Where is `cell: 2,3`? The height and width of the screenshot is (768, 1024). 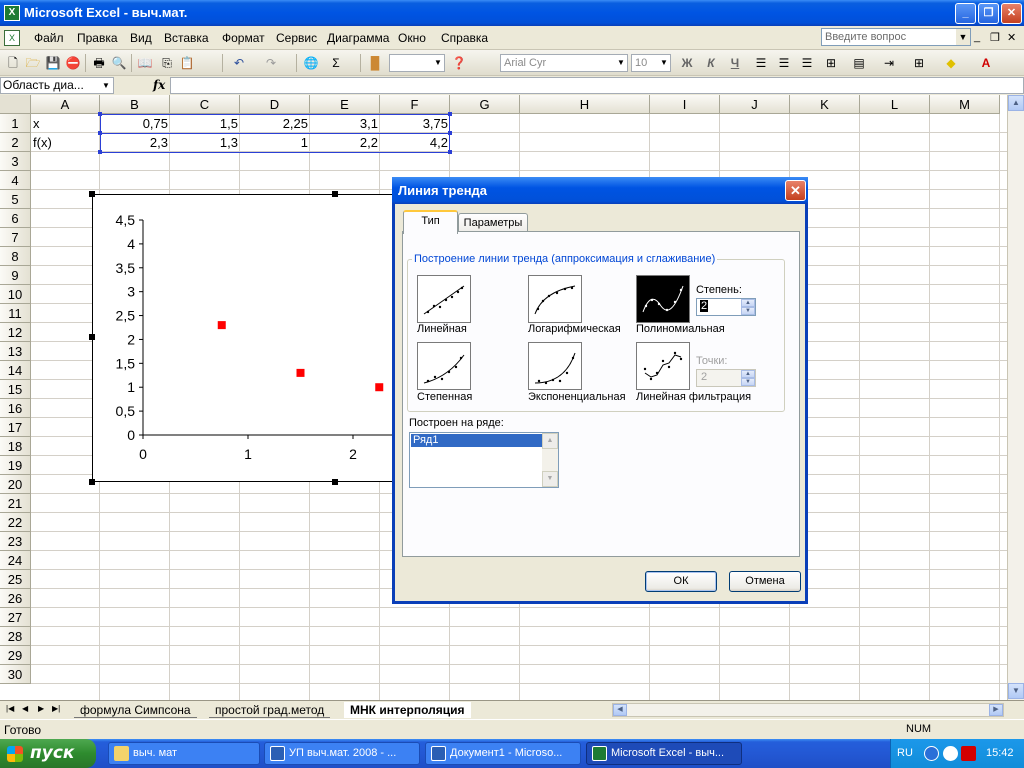 cell: 2,3 is located at coordinates (135, 142).